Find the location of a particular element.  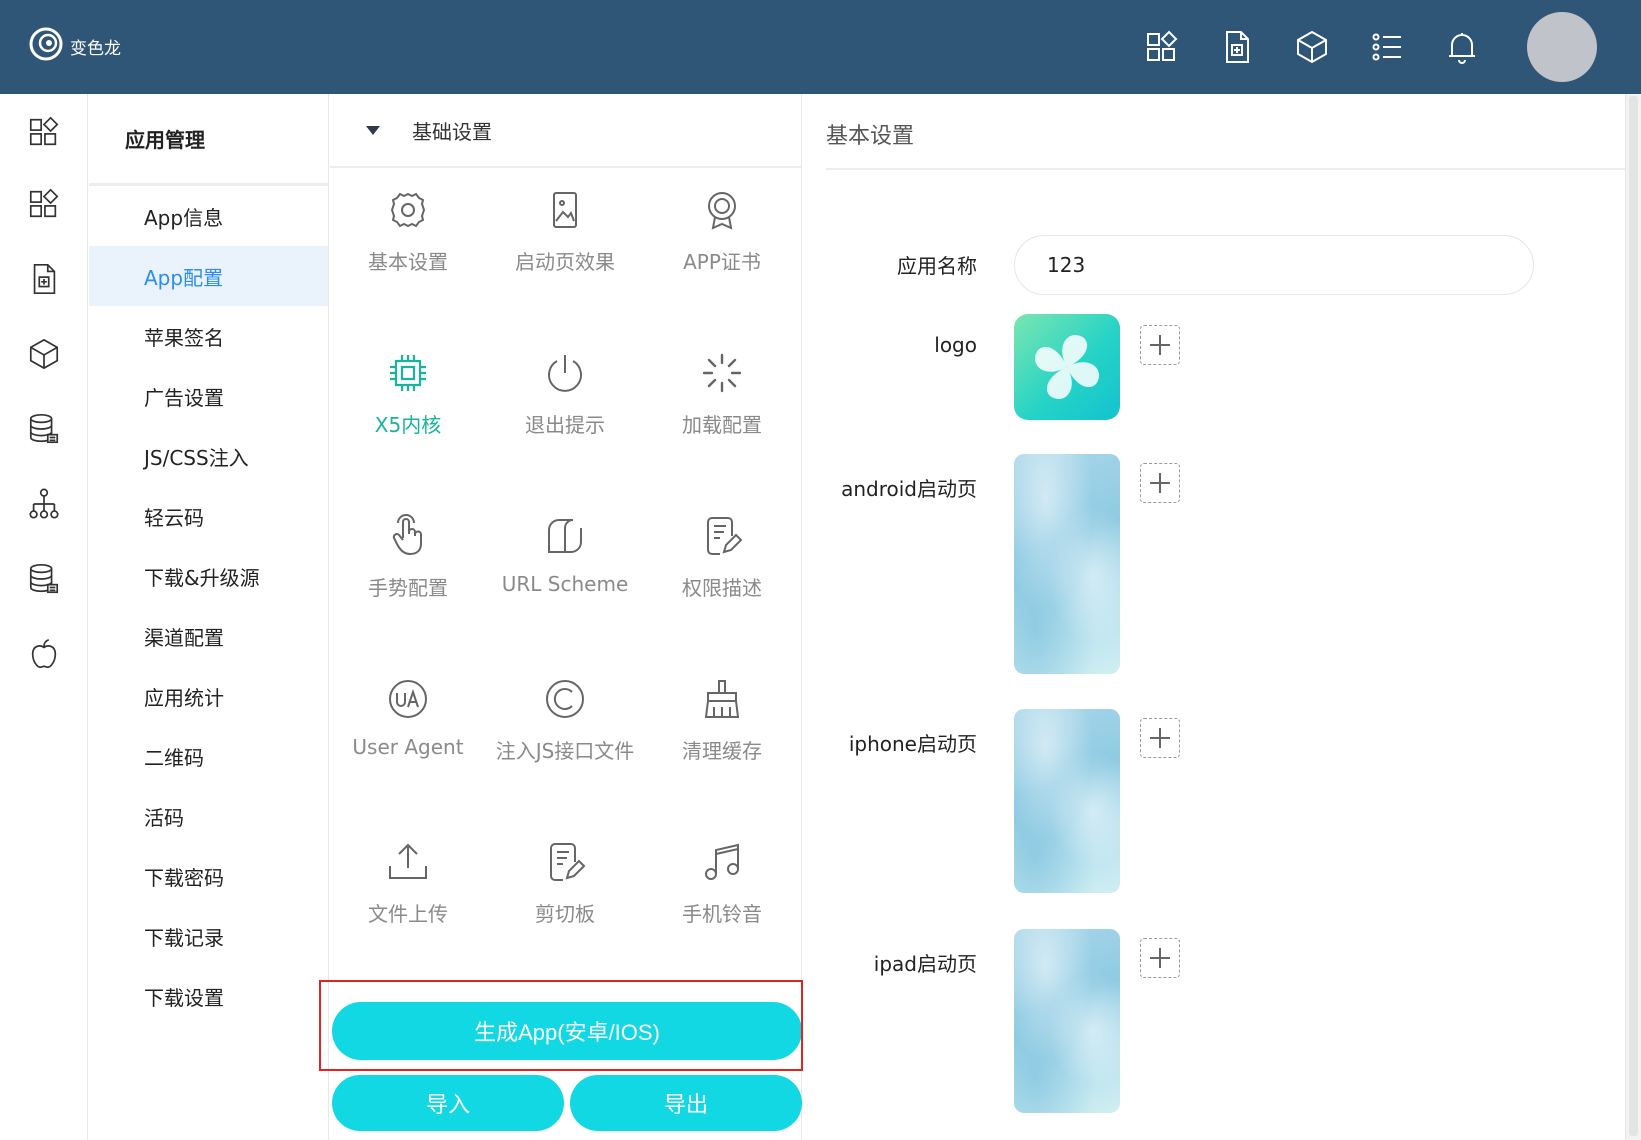

tile-permission-desc: 权限描述 is located at coordinates (722, 560).